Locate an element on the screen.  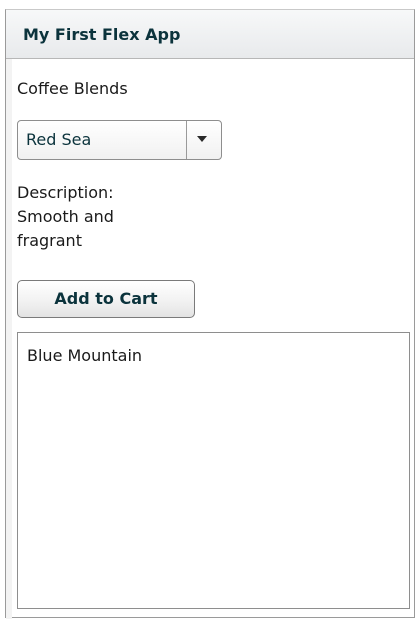
list-item: Blue Mountain is located at coordinates (84, 355).